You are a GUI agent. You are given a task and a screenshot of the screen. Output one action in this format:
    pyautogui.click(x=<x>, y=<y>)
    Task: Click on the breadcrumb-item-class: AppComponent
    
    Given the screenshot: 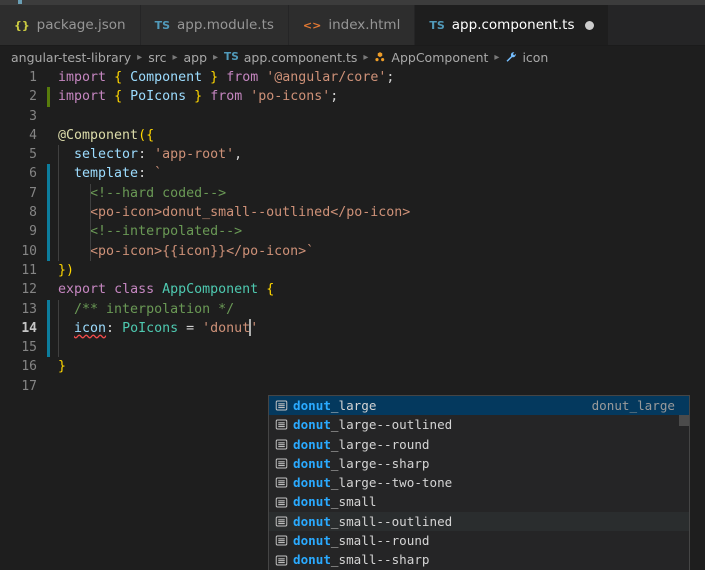 What is the action you would take?
    pyautogui.click(x=431, y=57)
    